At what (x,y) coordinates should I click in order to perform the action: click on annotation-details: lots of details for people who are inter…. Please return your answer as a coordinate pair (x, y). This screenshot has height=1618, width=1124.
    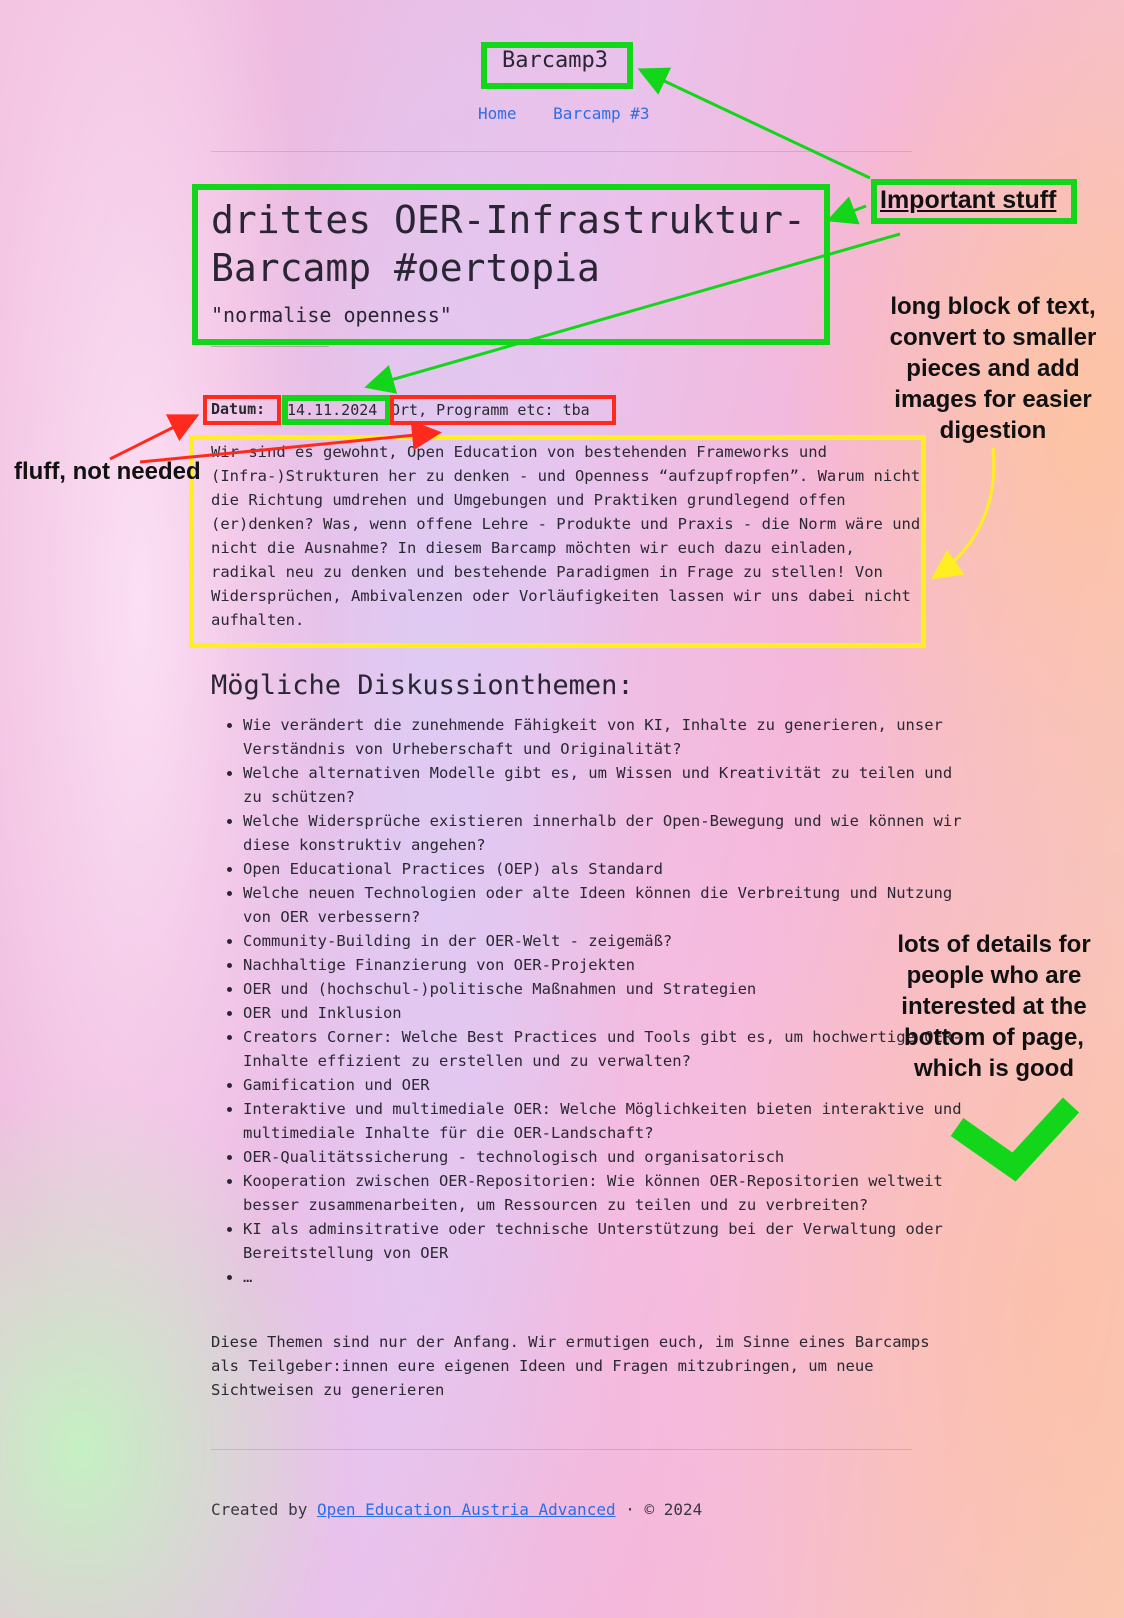
    Looking at the image, I should click on (994, 1006).